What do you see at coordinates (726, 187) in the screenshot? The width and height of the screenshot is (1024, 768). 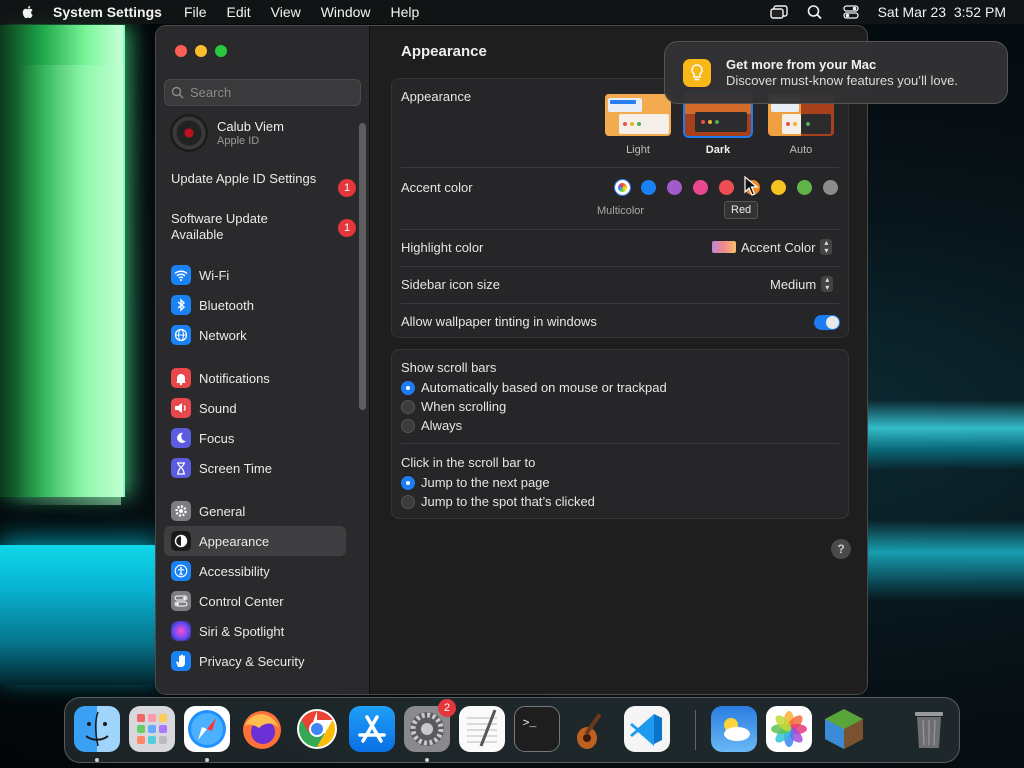 I see `accent-swatch-red` at bounding box center [726, 187].